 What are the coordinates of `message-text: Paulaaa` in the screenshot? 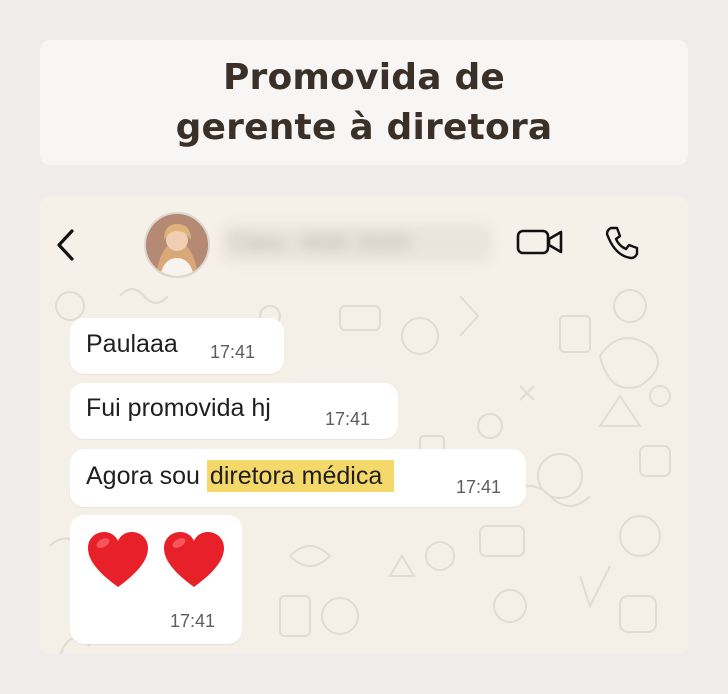 It's located at (132, 344).